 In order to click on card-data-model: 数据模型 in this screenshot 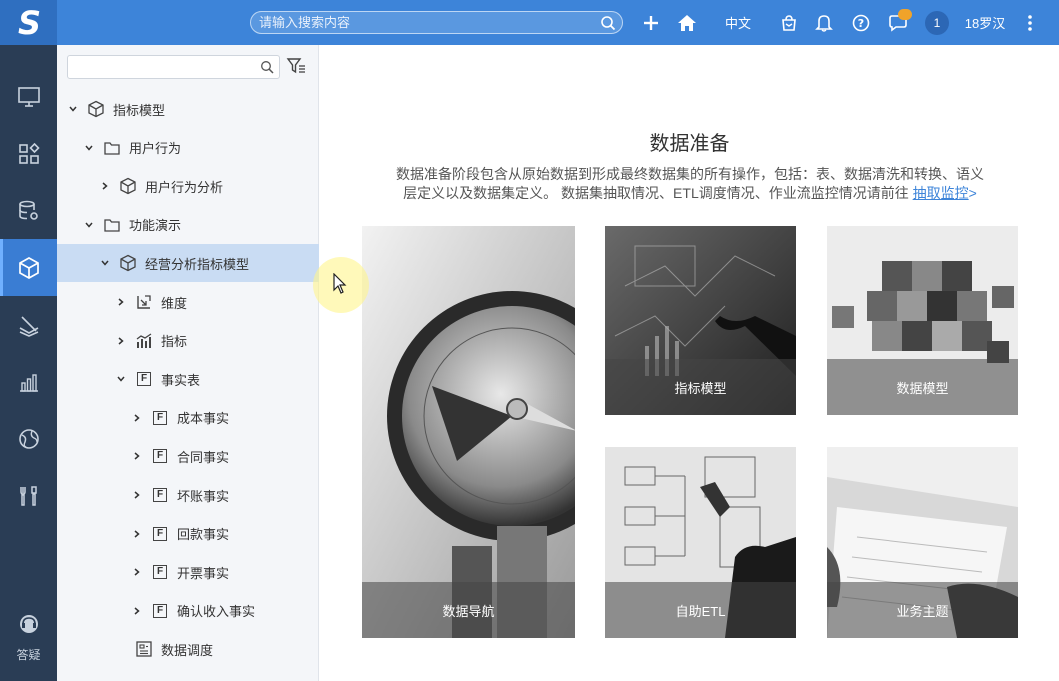, I will do `click(922, 320)`.